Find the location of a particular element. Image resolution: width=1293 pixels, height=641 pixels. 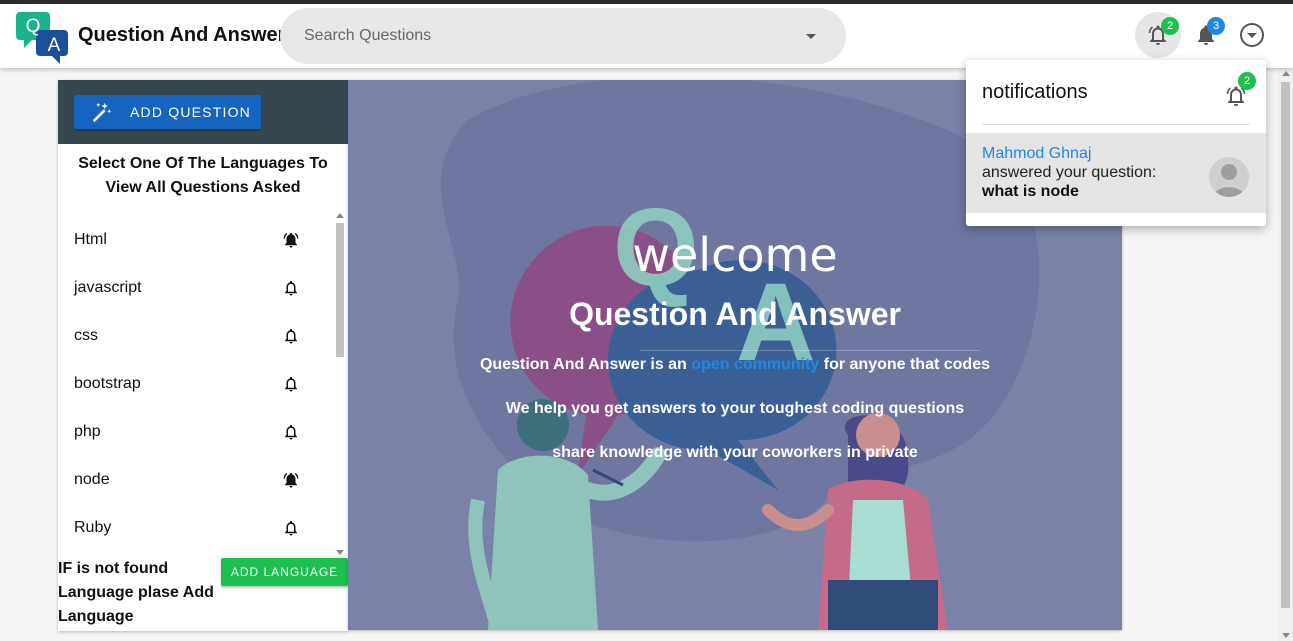

page-scrollbar-thumb is located at coordinates (1285, 345).